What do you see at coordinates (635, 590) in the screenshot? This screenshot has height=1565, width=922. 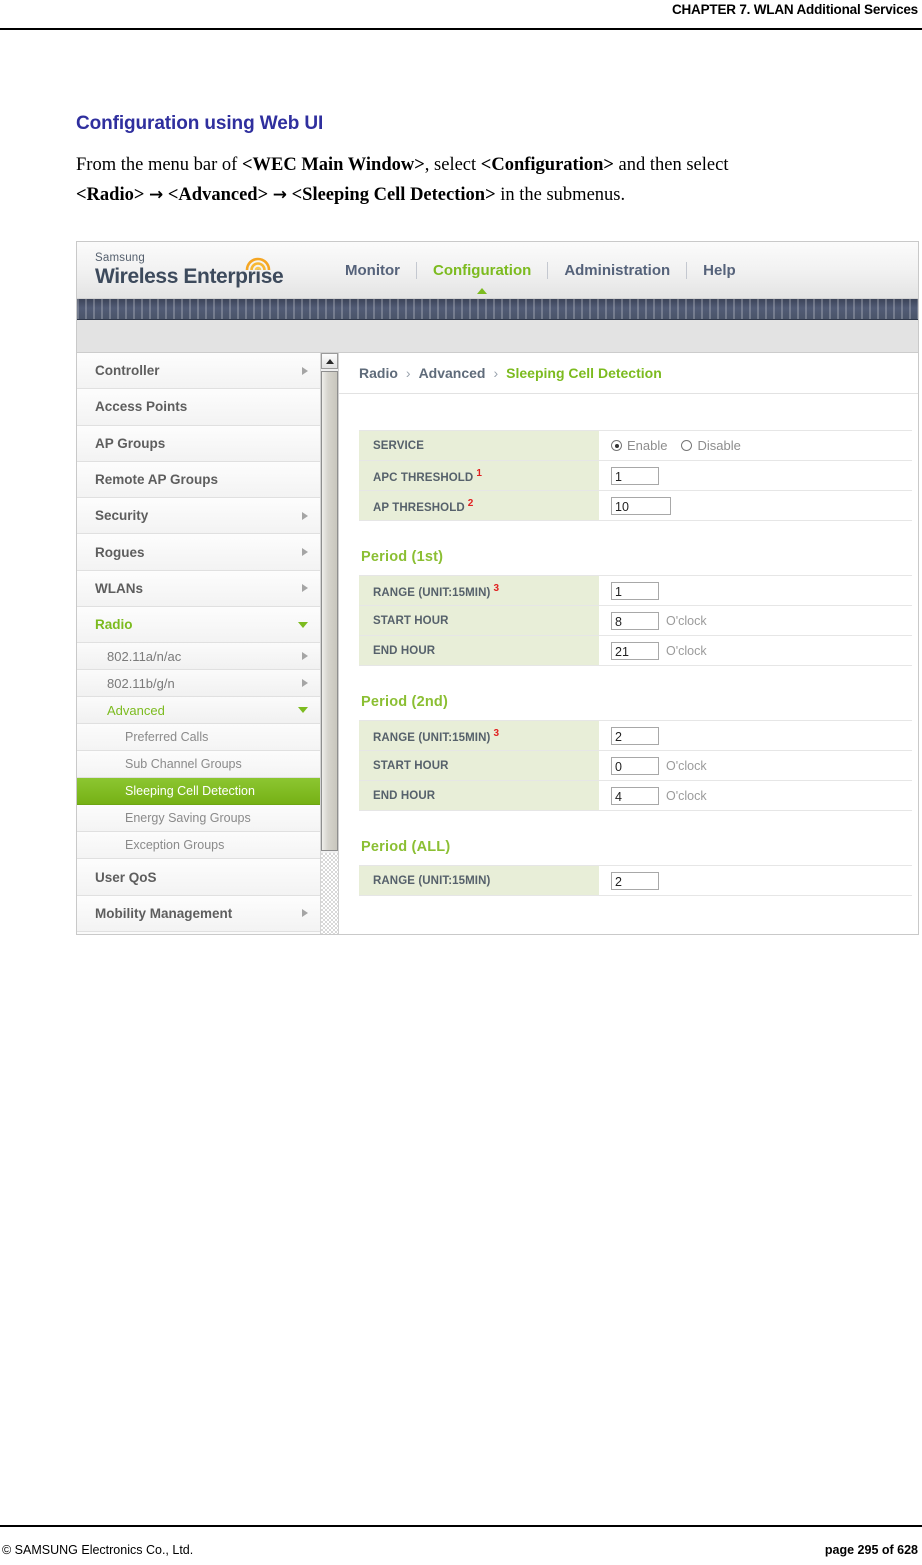 I see `period1-range-input: 1` at bounding box center [635, 590].